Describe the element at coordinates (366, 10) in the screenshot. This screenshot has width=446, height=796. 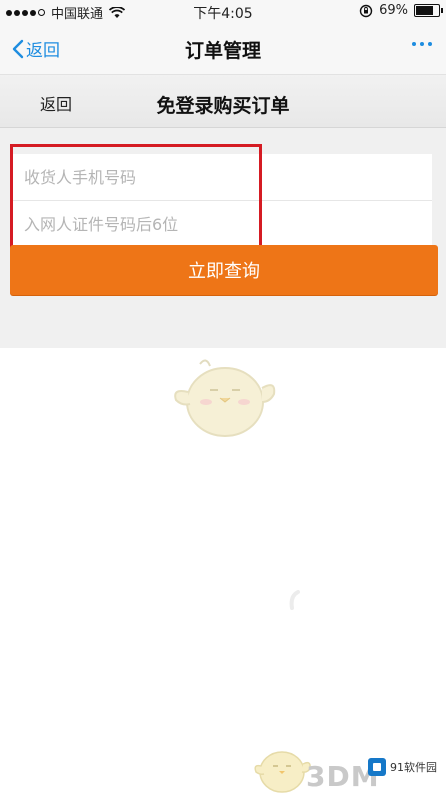
I see `rotation-lock-icon` at that location.